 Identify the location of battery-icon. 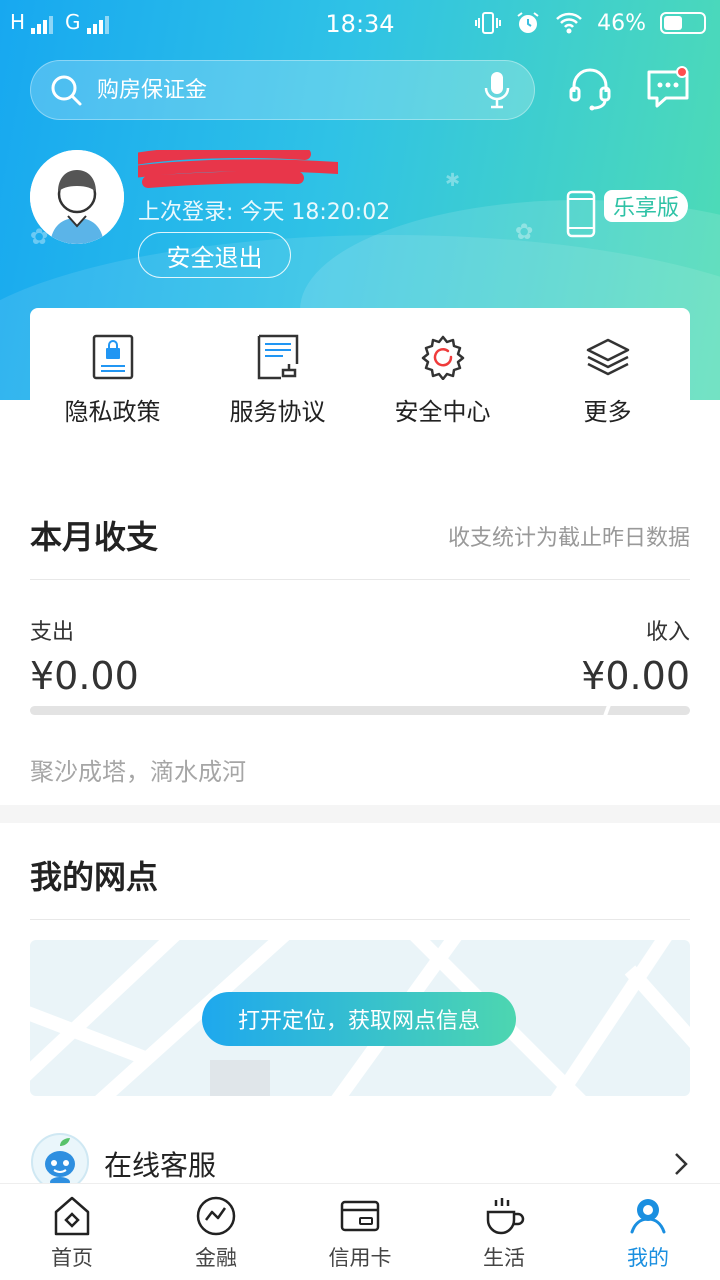
(683, 23).